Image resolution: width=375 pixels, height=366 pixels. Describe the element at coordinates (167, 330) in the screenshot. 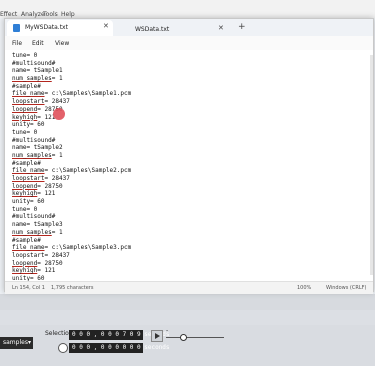

I see `minus-icon: -` at that location.